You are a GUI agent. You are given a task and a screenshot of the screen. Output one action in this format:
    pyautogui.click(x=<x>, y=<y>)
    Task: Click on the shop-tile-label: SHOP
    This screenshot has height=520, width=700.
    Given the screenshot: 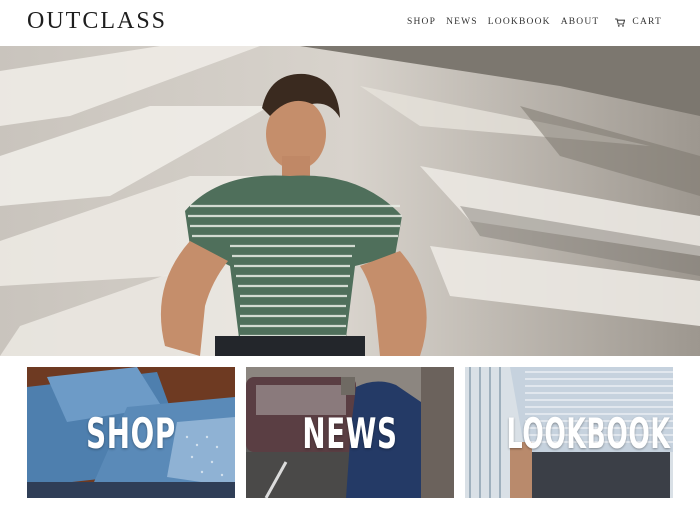 What is the action you would take?
    pyautogui.click(x=131, y=433)
    